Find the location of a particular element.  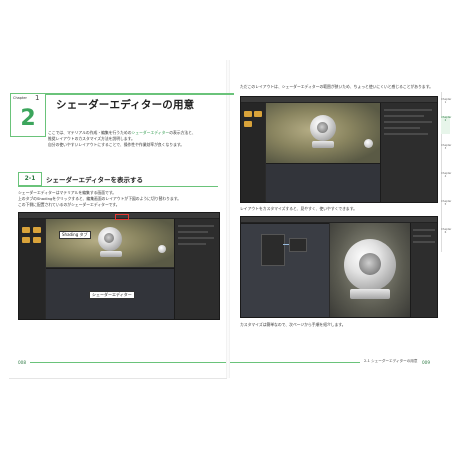

side-tab-chapter-1: Chapter 1 is located at coordinates (446, 101).